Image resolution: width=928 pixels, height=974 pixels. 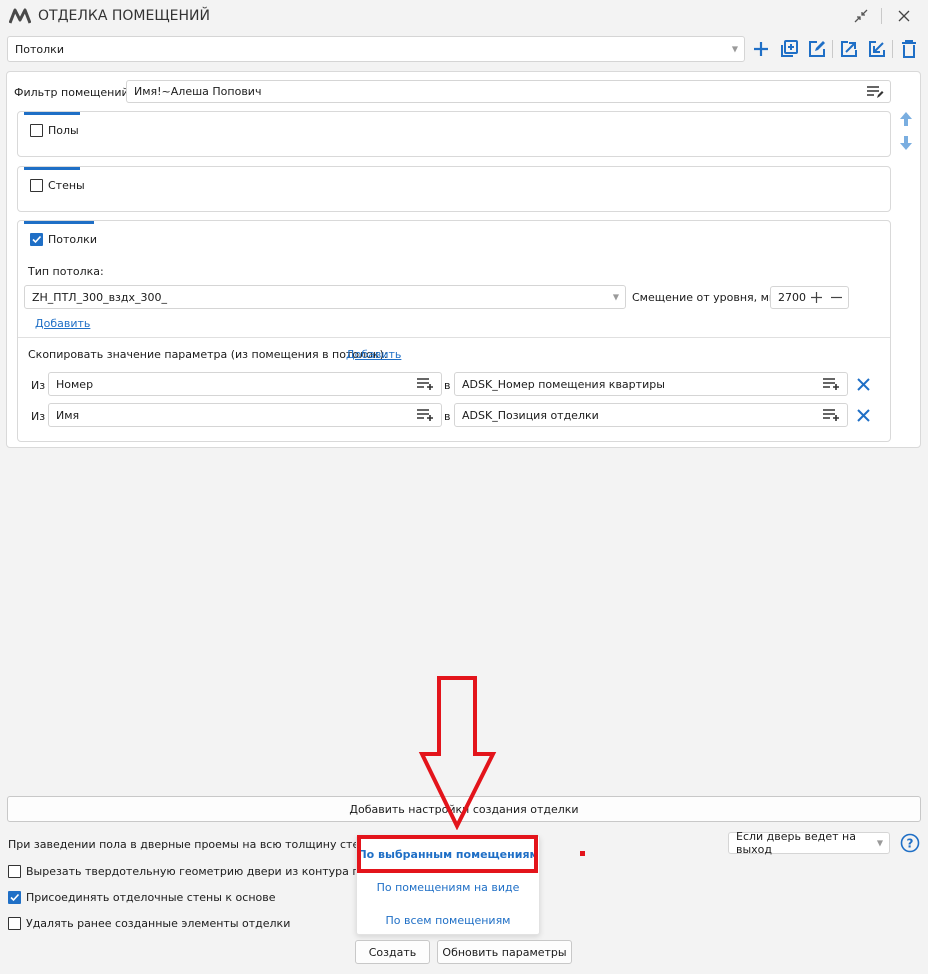 I want to click on offset-stepper: 2700, so click(x=809, y=297).